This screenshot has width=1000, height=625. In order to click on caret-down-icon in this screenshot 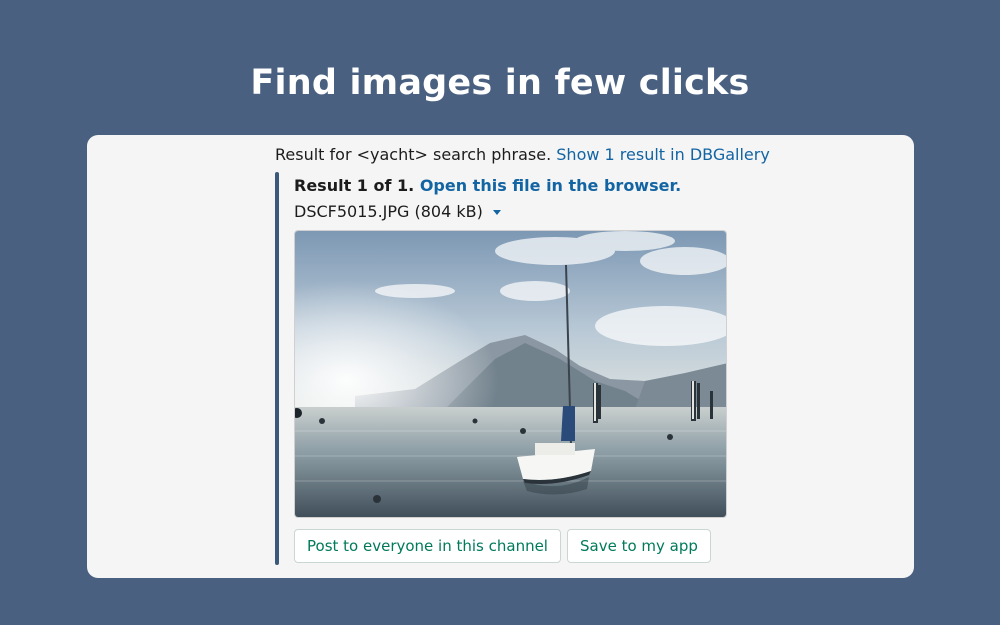, I will do `click(496, 212)`.